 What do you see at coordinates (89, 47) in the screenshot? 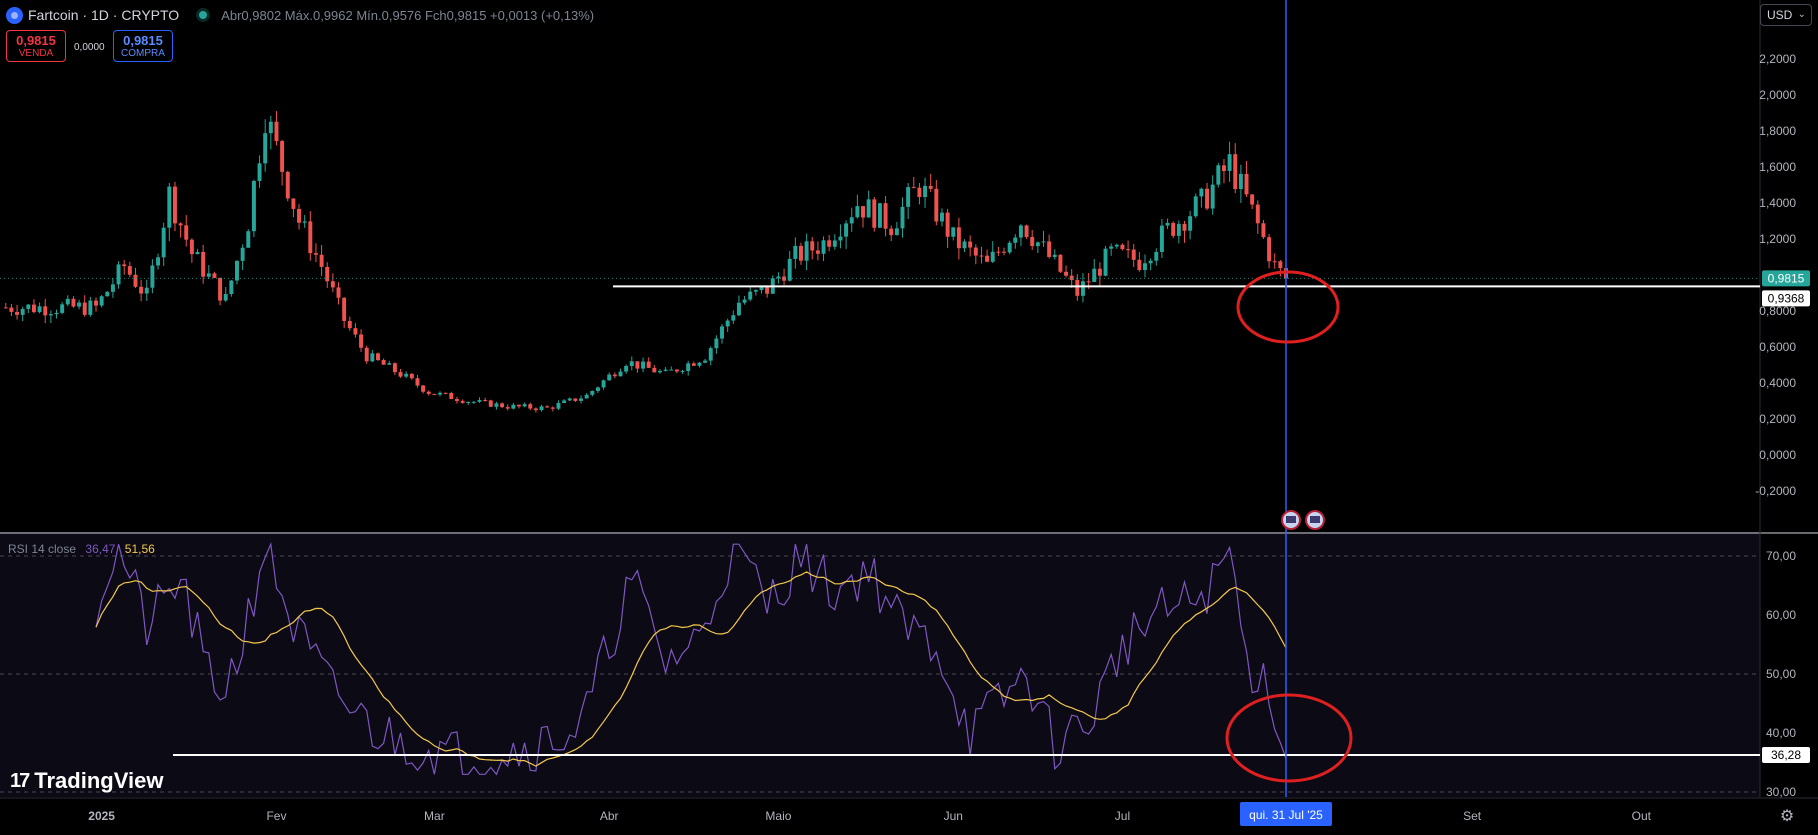
I see `spread-value: 0,0000` at bounding box center [89, 47].